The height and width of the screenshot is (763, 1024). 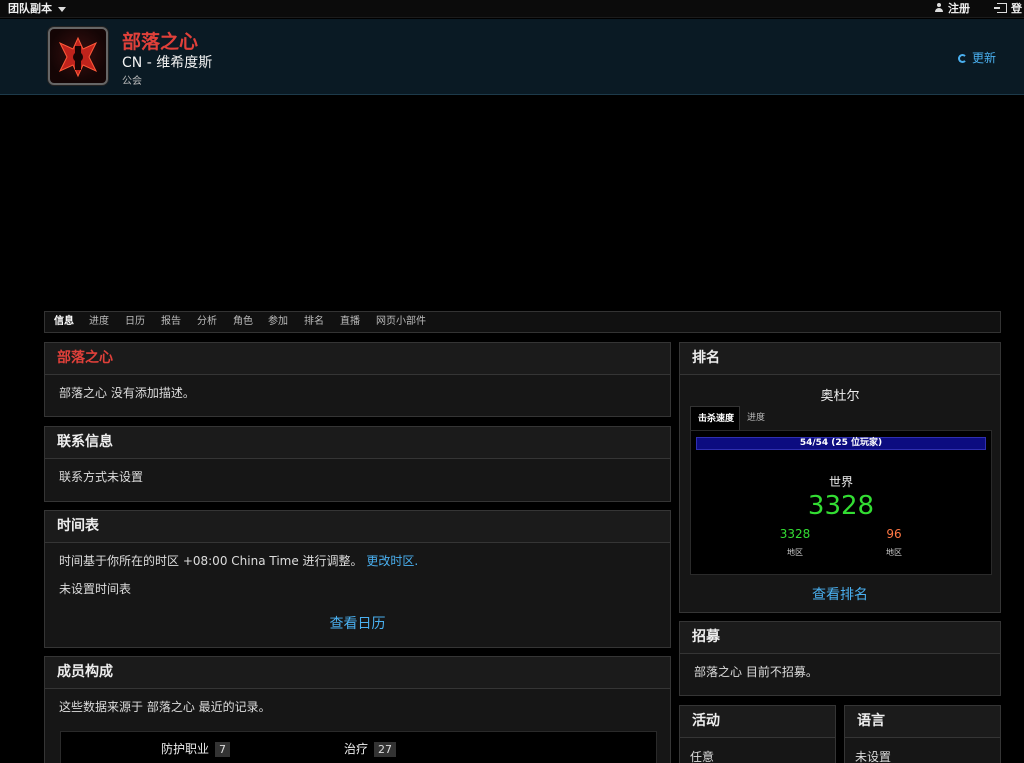 What do you see at coordinates (894, 552) in the screenshot?
I see `realm-label: 地区` at bounding box center [894, 552].